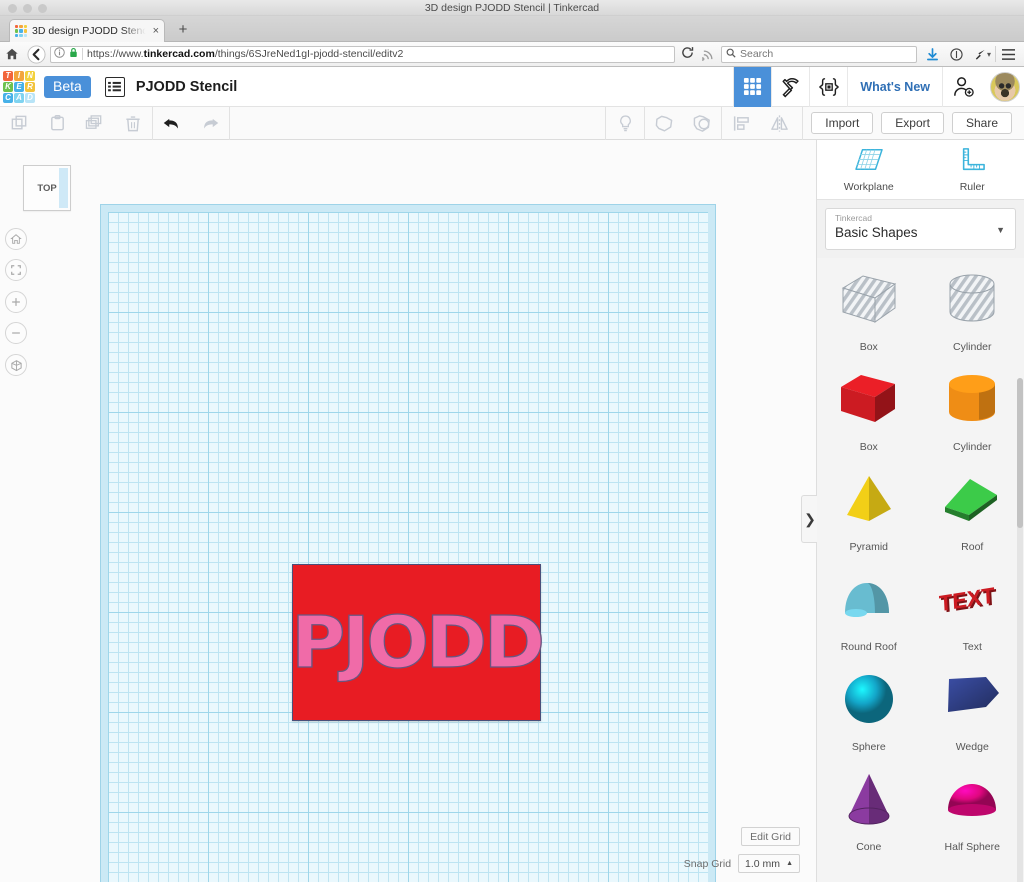 This screenshot has width=1024, height=882. What do you see at coordinates (67, 86) in the screenshot?
I see `beta-badge: Beta` at bounding box center [67, 86].